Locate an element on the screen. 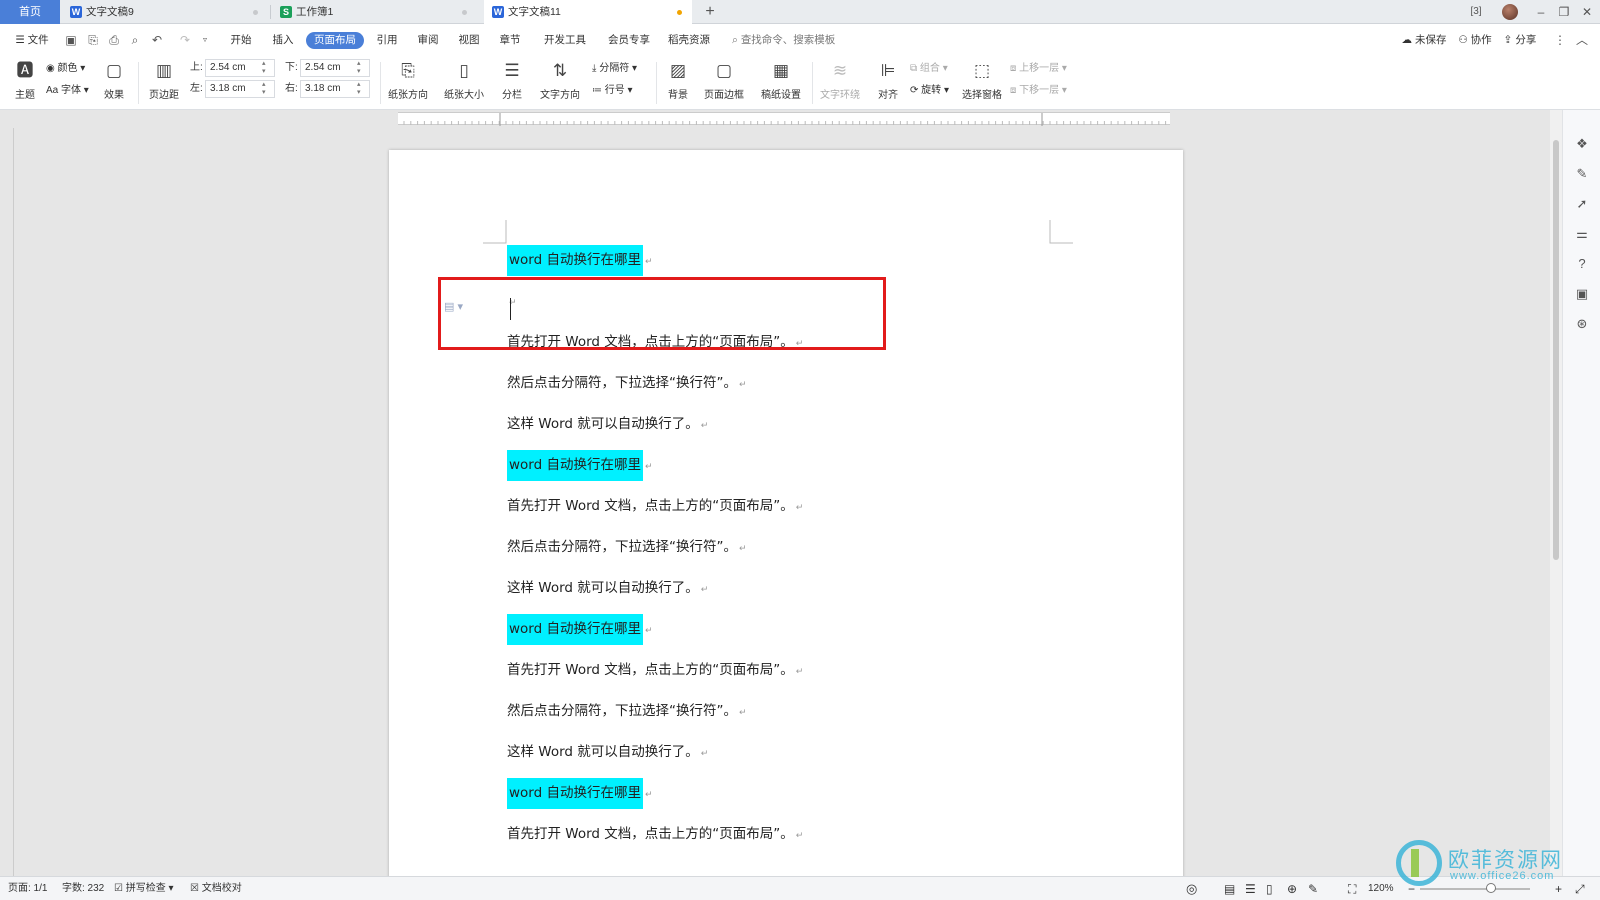  menu-developer: 开发工具 is located at coordinates (565, 40).